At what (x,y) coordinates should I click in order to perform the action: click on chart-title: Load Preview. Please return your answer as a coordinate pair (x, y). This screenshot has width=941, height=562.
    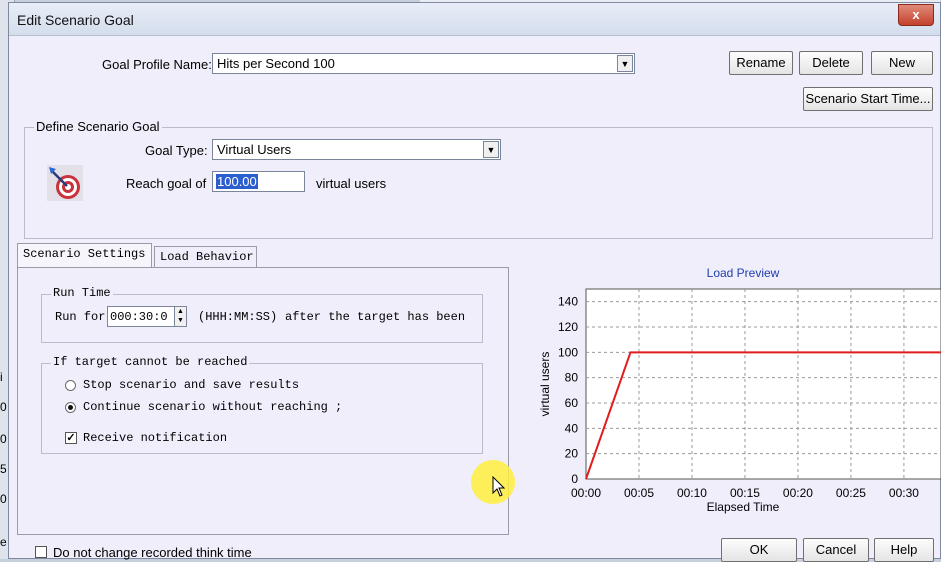
    Looking at the image, I should click on (743, 273).